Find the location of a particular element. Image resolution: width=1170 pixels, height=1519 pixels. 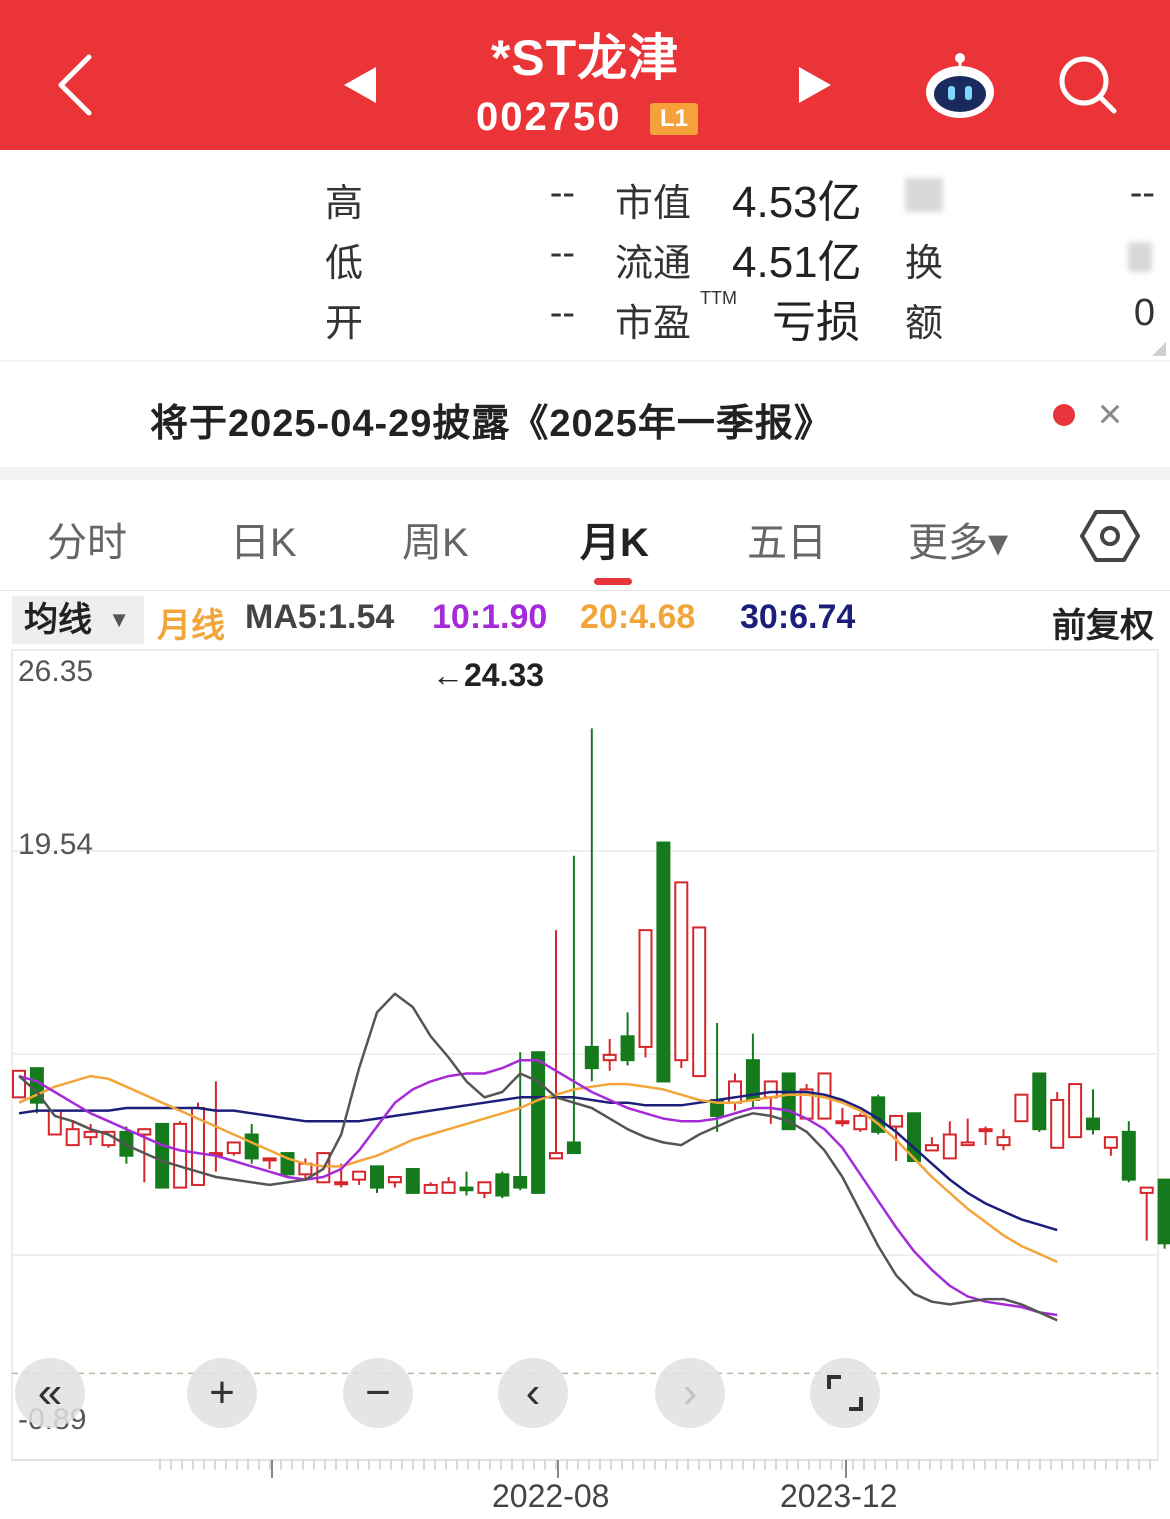

ma5-value: MA5:1.54 is located at coordinates (320, 617).